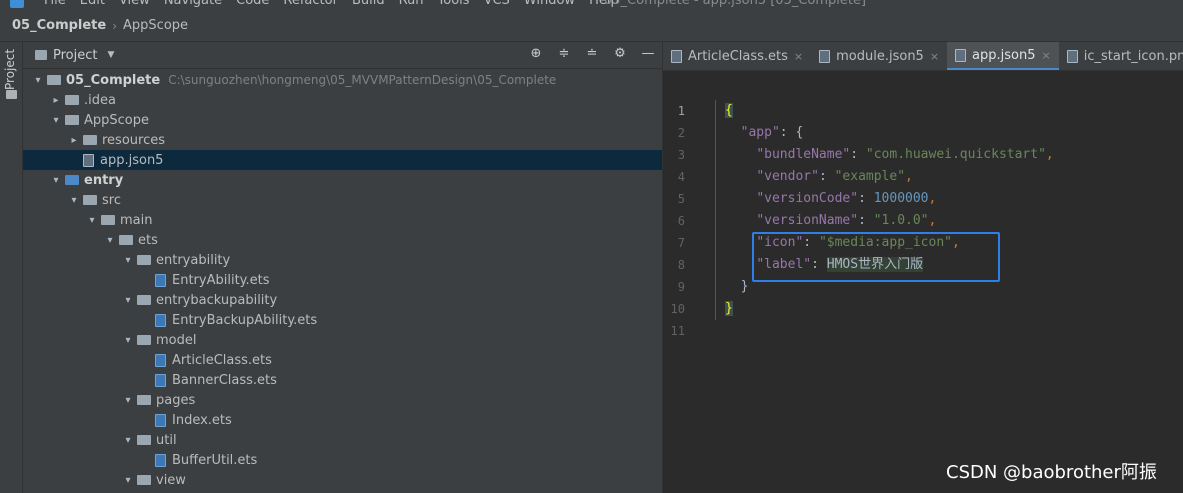 The width and height of the screenshot is (1183, 493). Describe the element at coordinates (342, 400) in the screenshot. I see `tree-item: ▾ pages` at that location.